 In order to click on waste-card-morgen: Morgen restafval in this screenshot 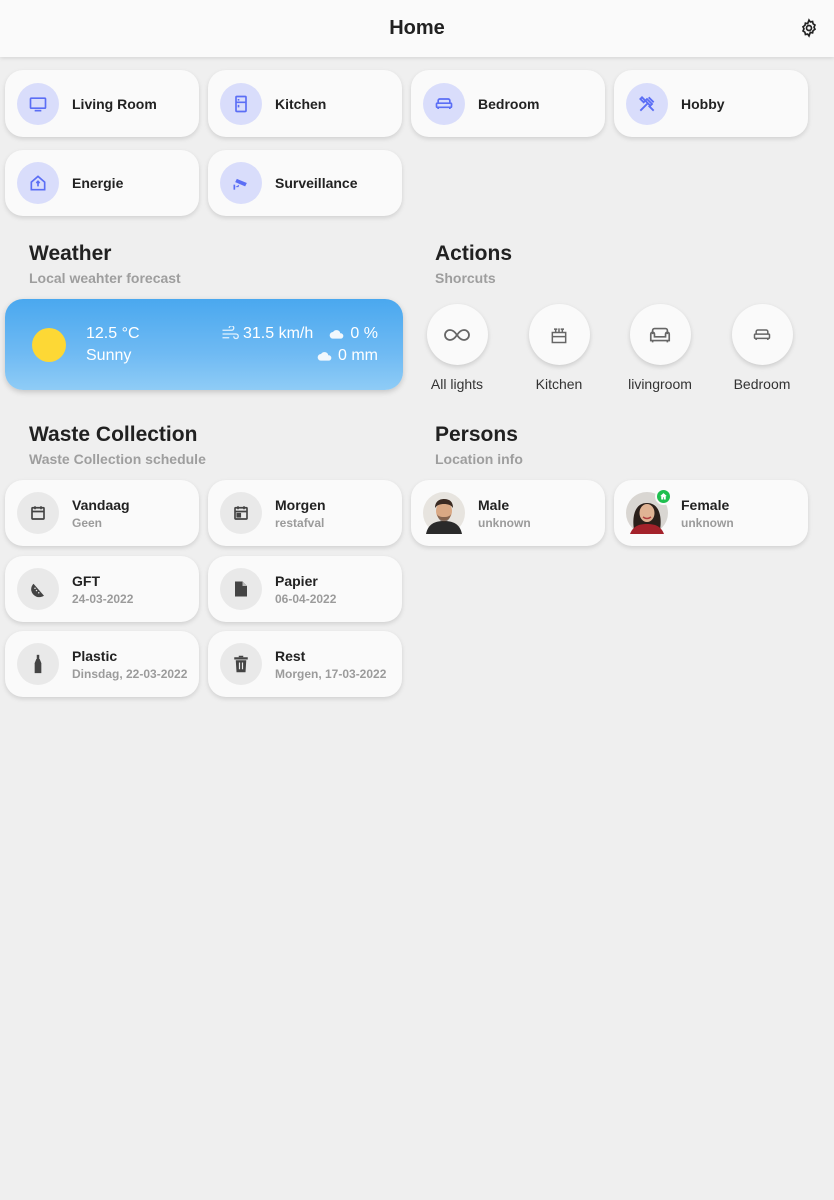, I will do `click(305, 513)`.